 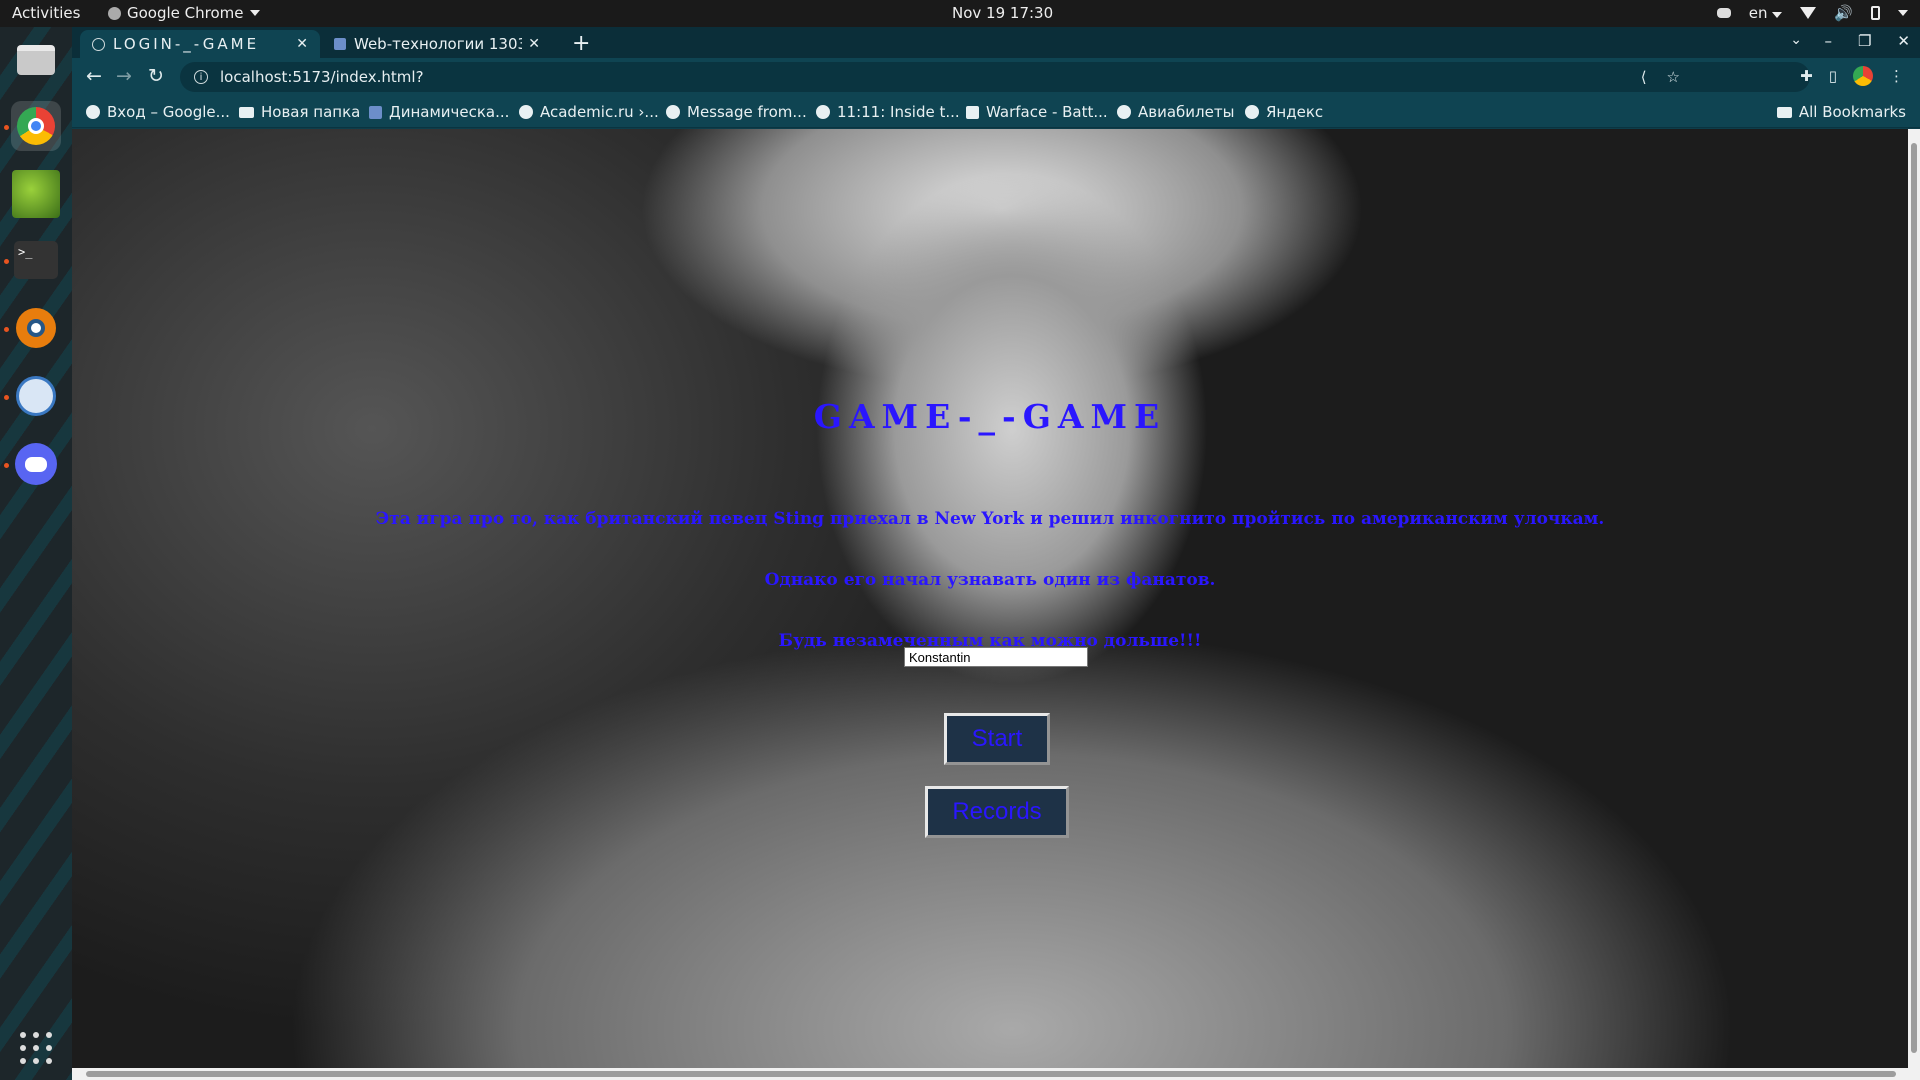 I want to click on tab-login-game: LOGIN-_-GAME ✕, so click(x=200, y=44).